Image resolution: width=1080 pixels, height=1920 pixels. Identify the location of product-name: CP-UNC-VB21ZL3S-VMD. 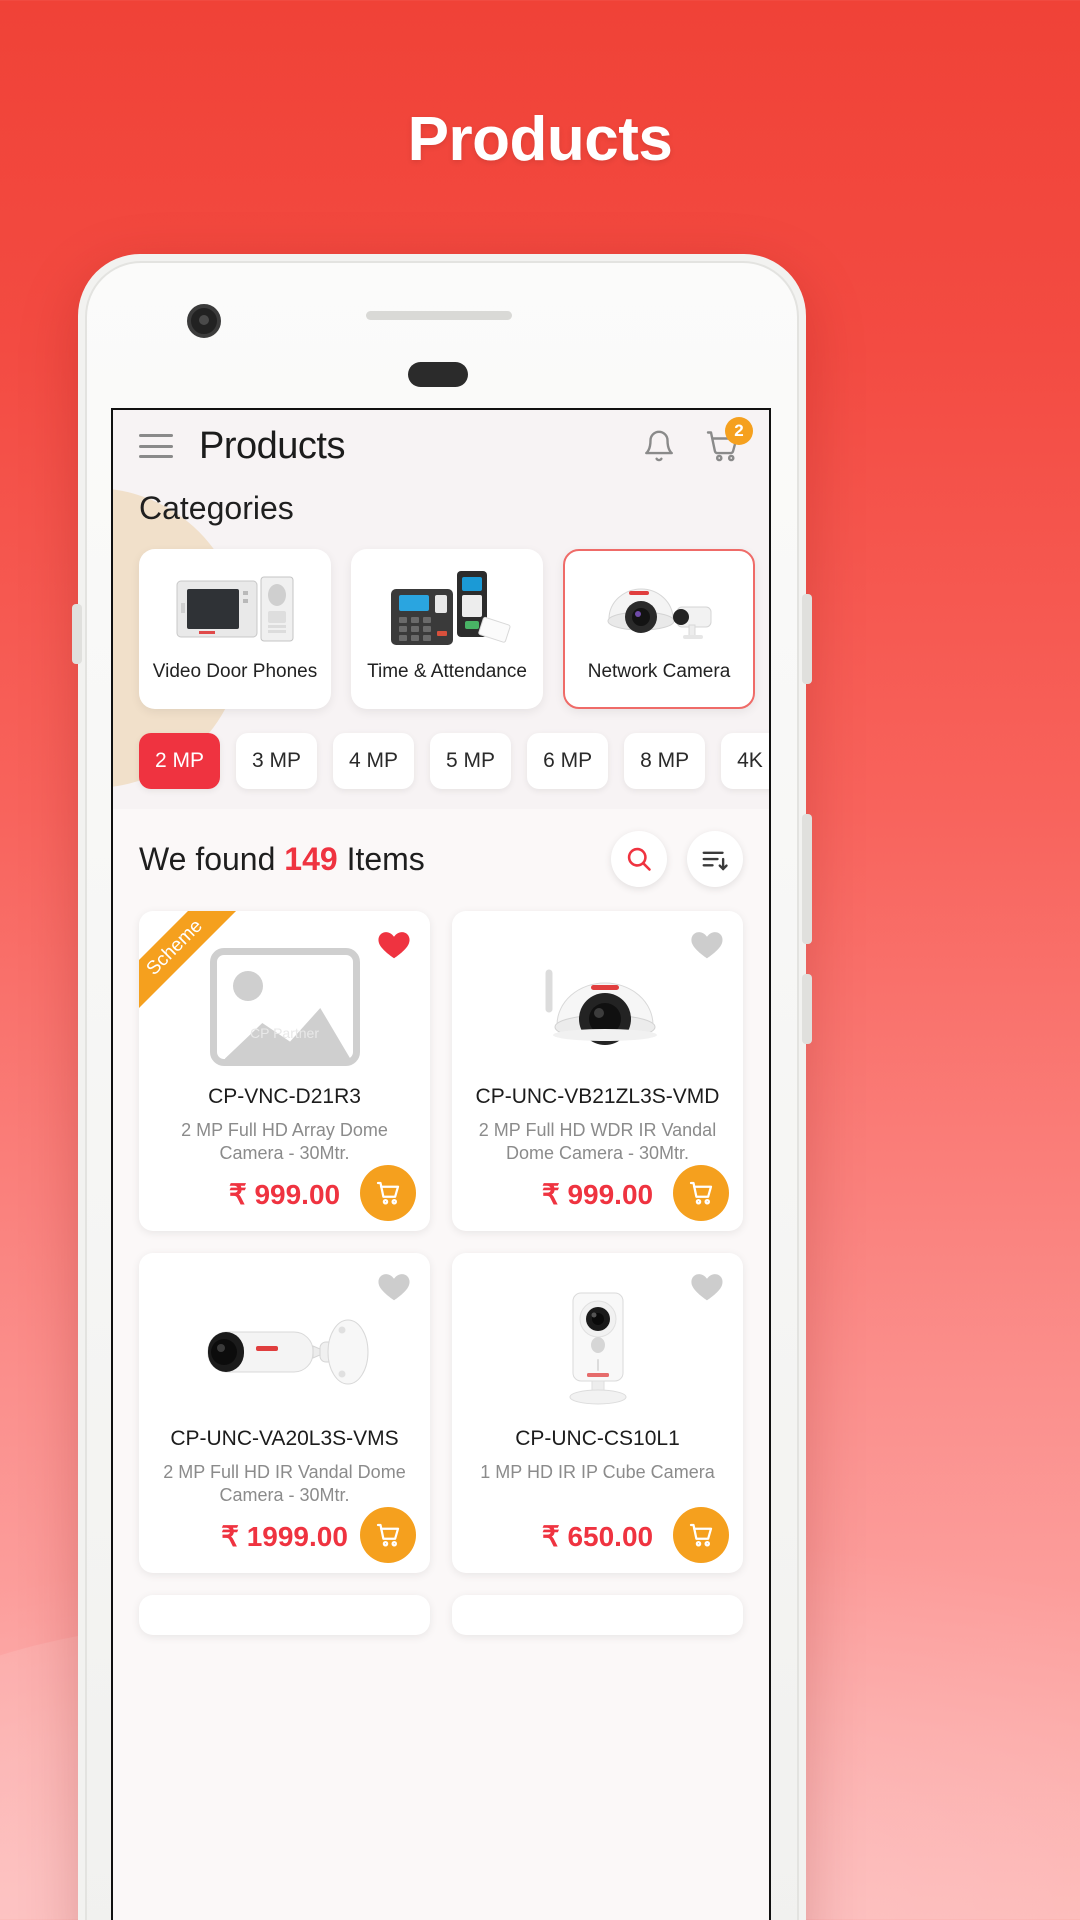
(597, 1096).